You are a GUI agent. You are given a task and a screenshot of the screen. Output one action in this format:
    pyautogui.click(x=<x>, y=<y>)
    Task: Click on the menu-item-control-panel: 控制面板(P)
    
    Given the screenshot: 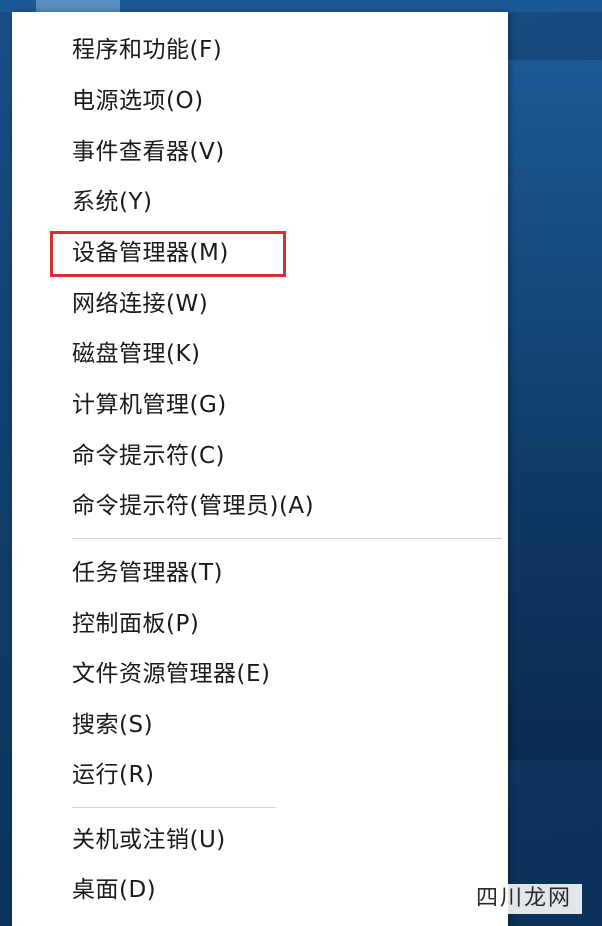 What is the action you would take?
    pyautogui.click(x=135, y=624)
    